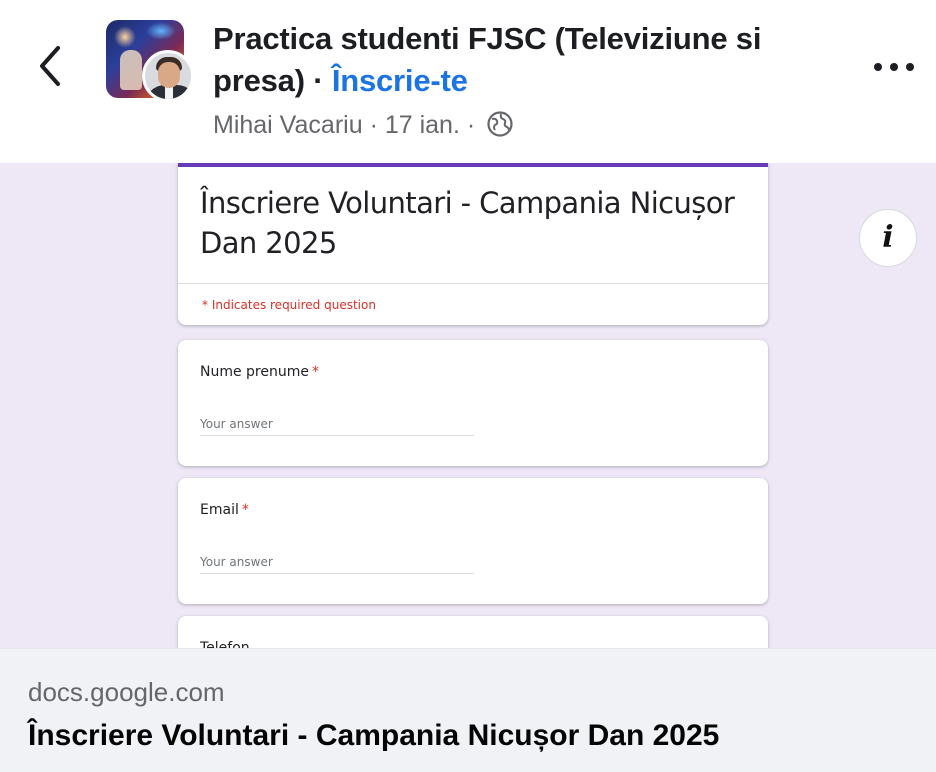  I want to click on link-domain: docs.google.com, so click(126, 692).